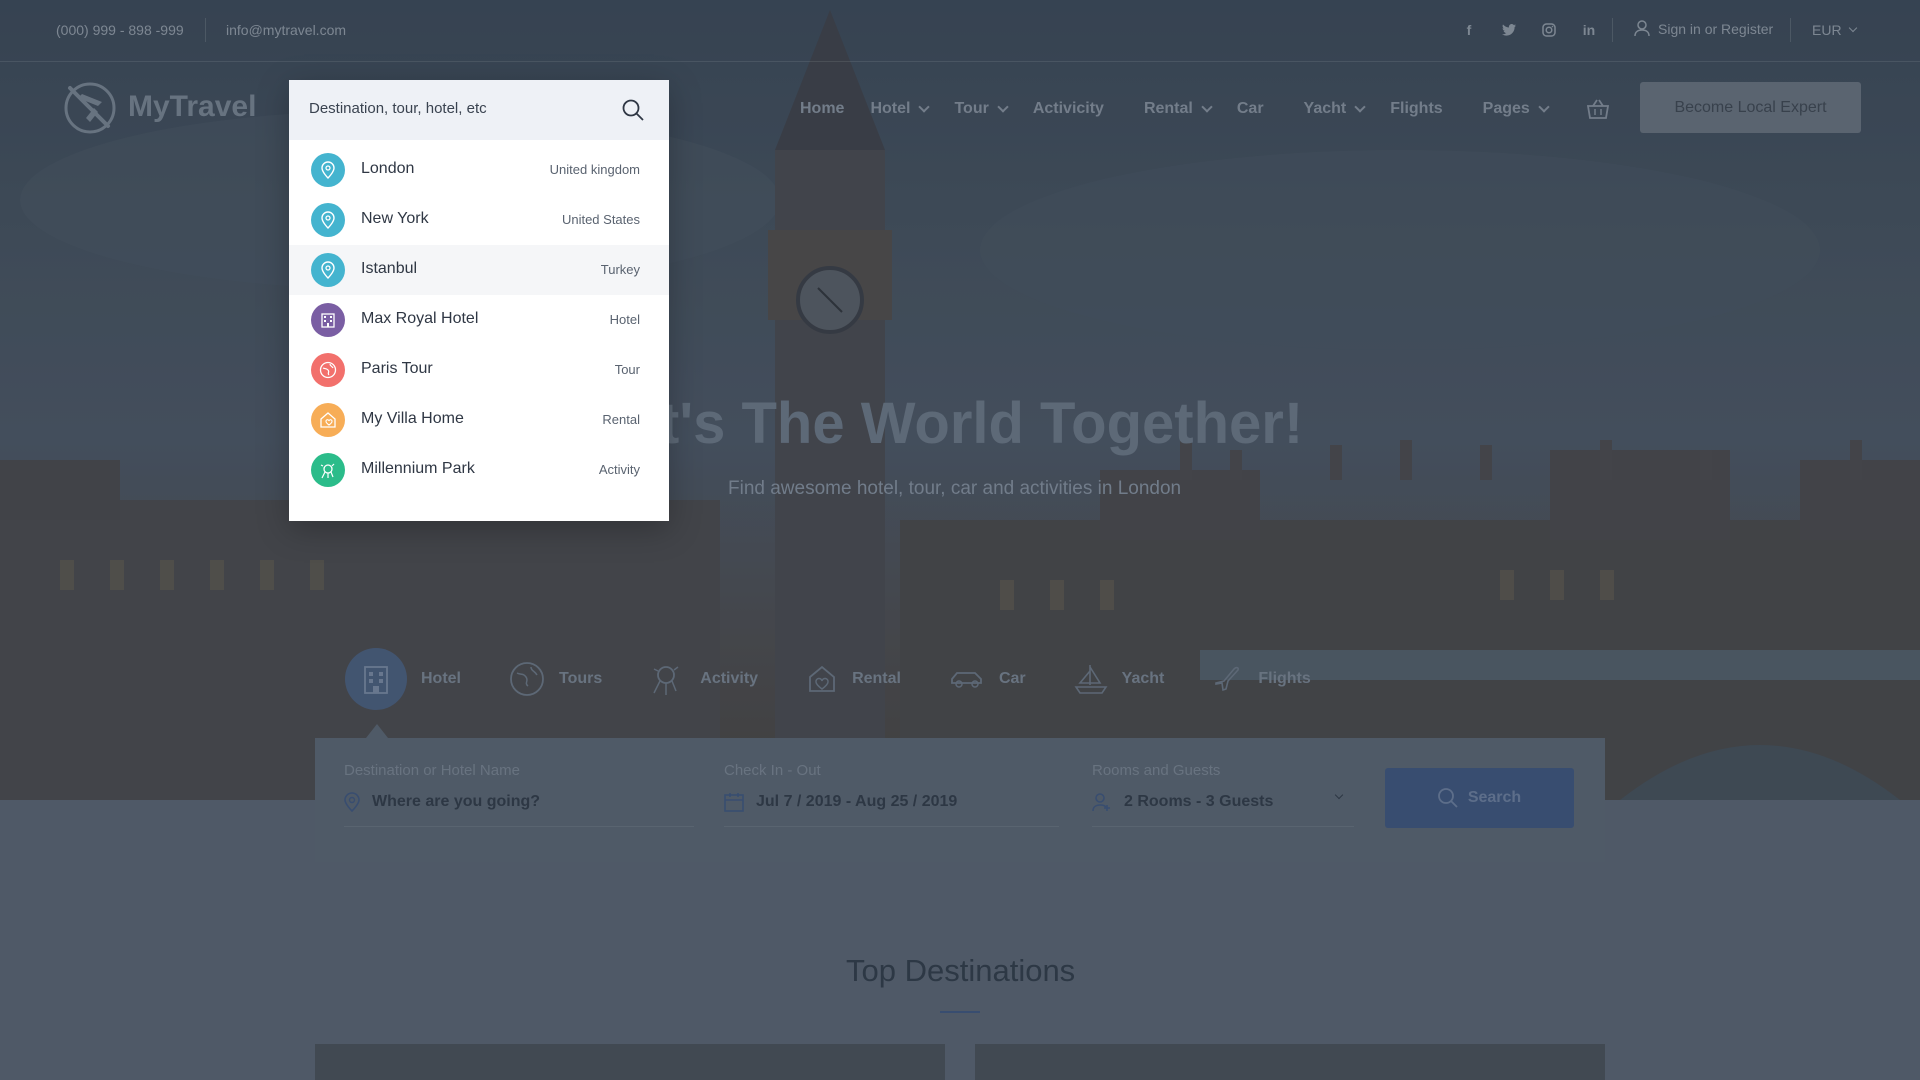 This screenshot has width=1920, height=1080. I want to click on result-type: United kingdom, so click(594, 169).